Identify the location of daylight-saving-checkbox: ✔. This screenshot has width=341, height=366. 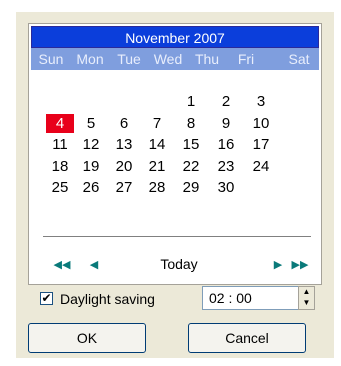
(46, 298).